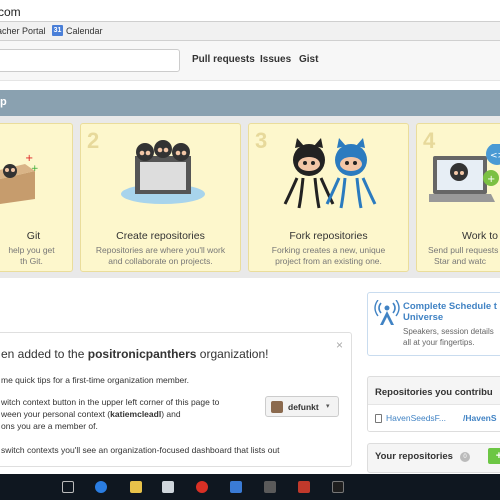 The width and height of the screenshot is (500, 500). What do you see at coordinates (480, 418) in the screenshot?
I see `repo-name-link: /HavenS` at bounding box center [480, 418].